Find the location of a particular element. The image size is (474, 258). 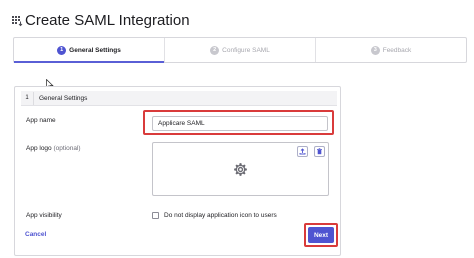

next-button: Next is located at coordinates (321, 235).